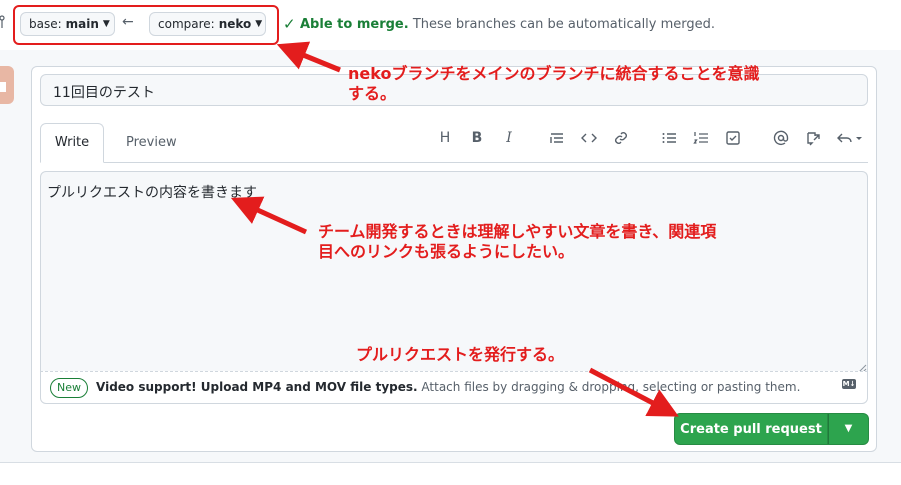 Image resolution: width=901 pixels, height=485 pixels. What do you see at coordinates (152, 193) in the screenshot?
I see `body-text: プルリクエストの内容を書きます` at bounding box center [152, 193].